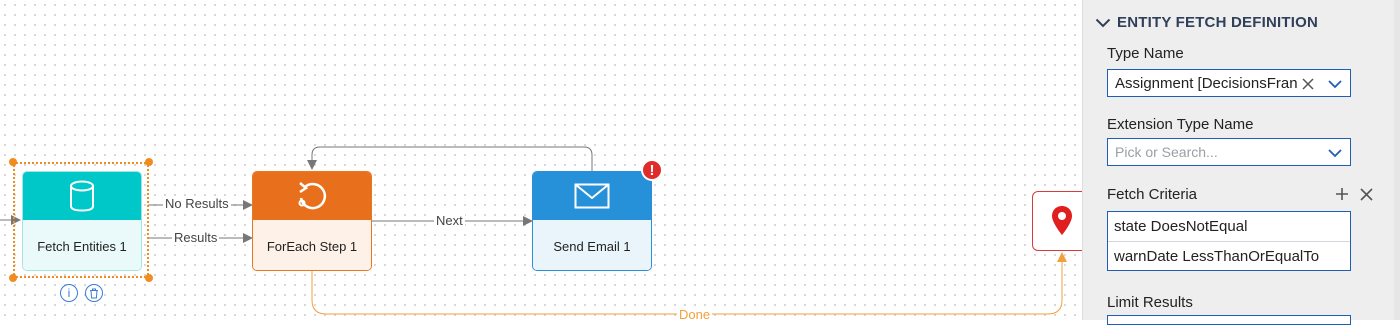  Describe the element at coordinates (689, 283) in the screenshot. I see `done-connection` at that location.